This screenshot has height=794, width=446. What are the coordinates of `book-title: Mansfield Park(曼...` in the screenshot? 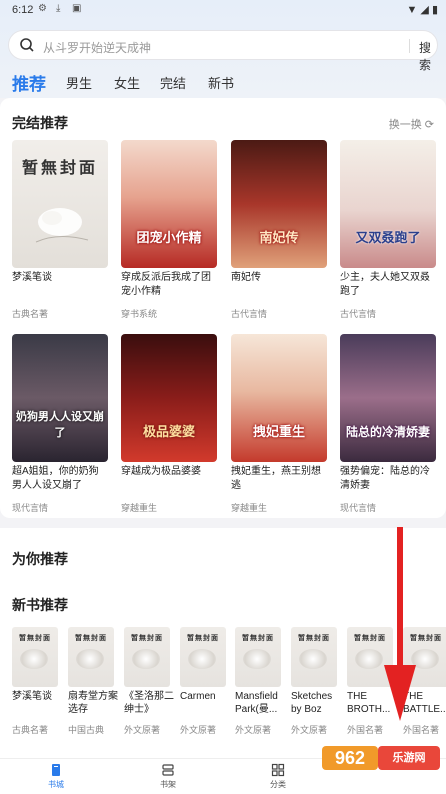 It's located at (256, 703).